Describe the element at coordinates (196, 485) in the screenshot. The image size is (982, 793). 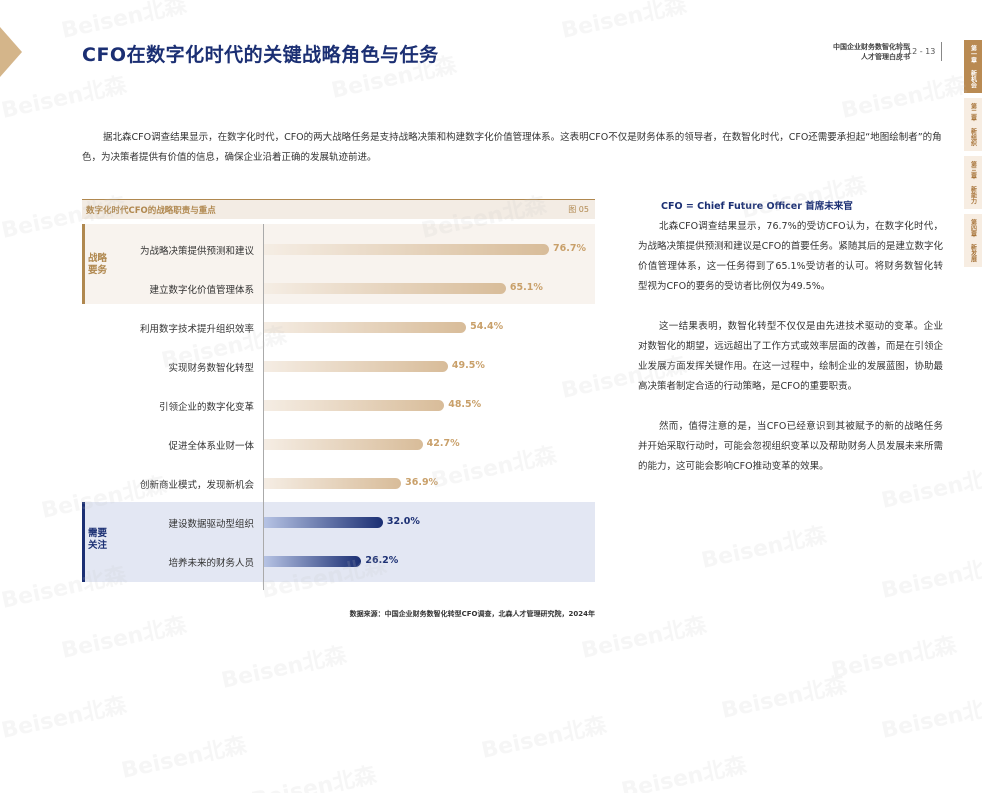
I see `bar-label: 创新商业模式，发现新机会` at that location.